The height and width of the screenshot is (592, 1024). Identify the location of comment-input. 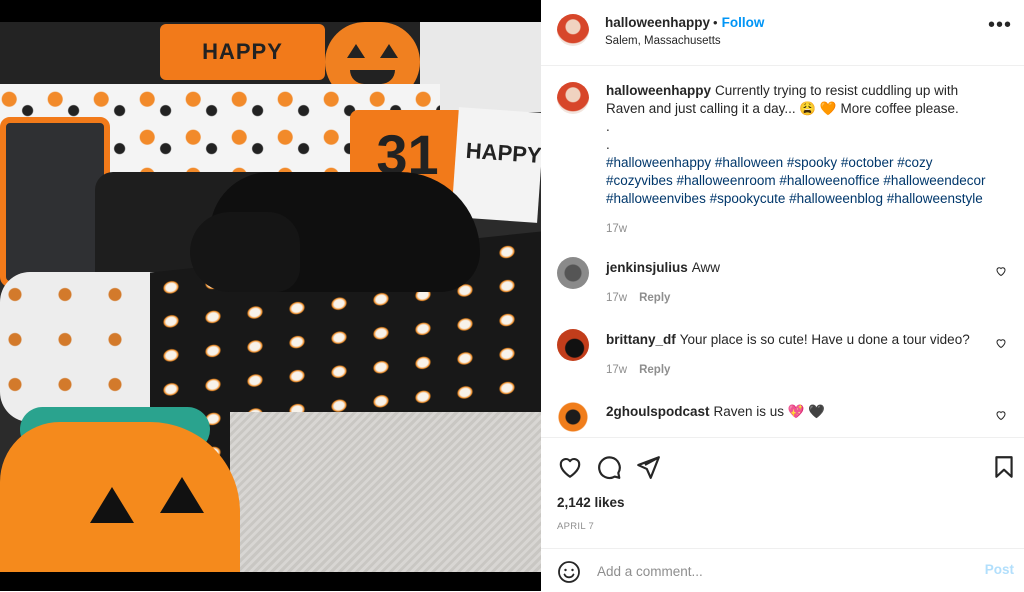
(777, 571).